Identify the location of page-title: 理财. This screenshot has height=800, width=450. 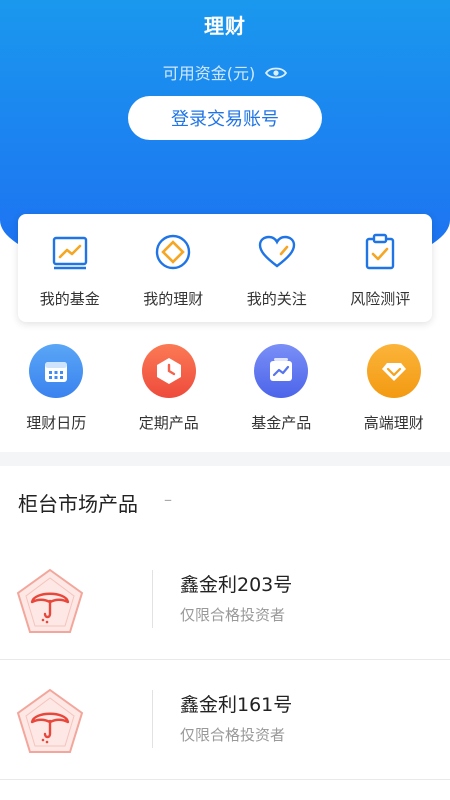
(225, 26).